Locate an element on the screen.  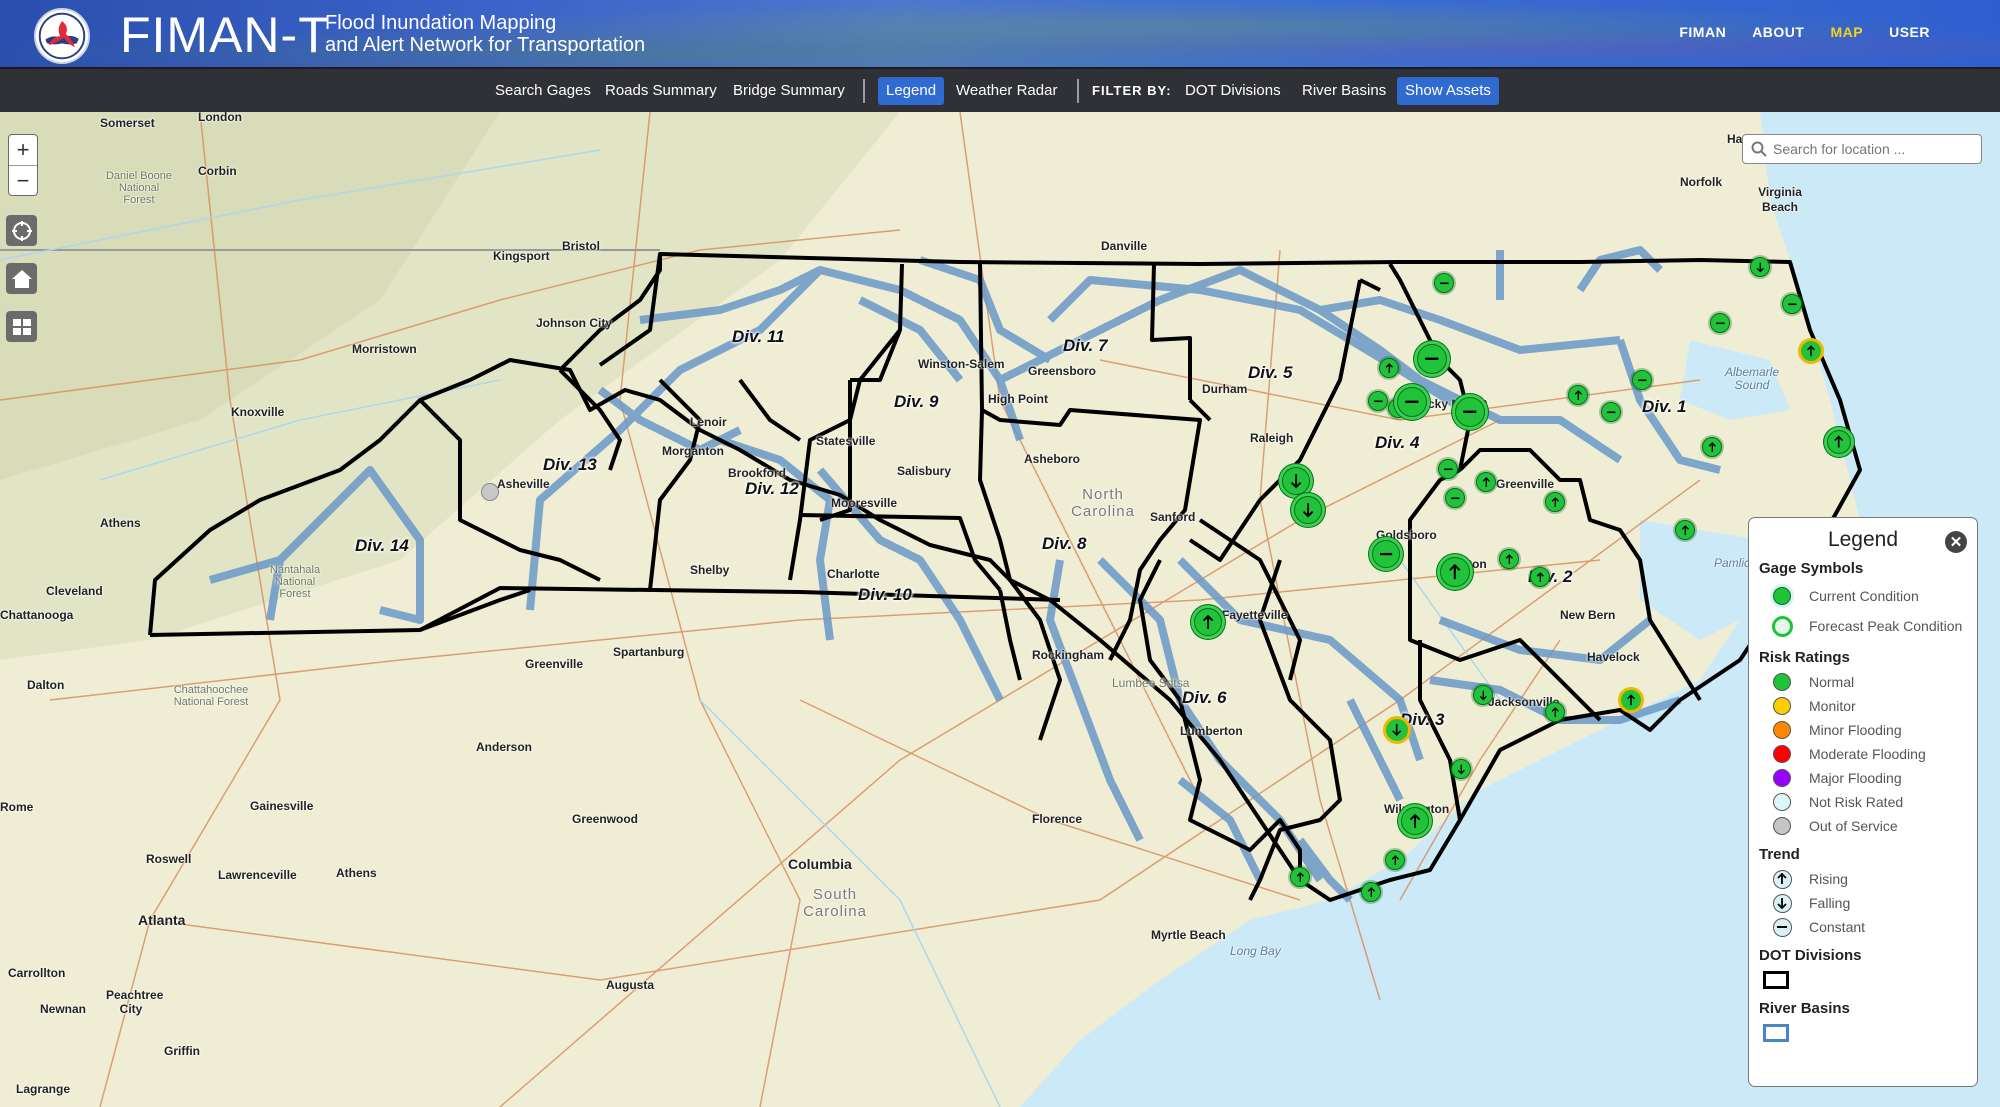
search-gages-button: Search Gages is located at coordinates (543, 91).